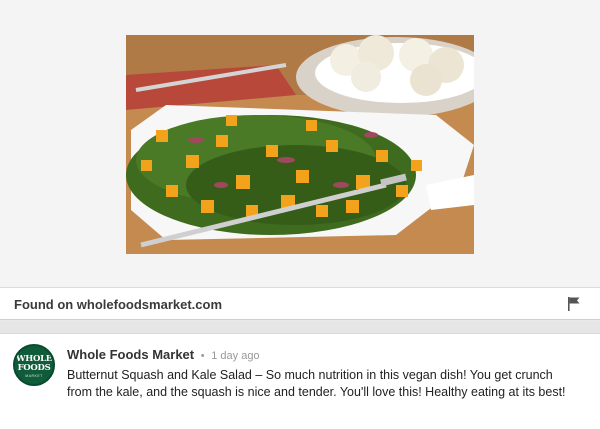  I want to click on avatar-logo: WHOLE FOODS, so click(34, 363).